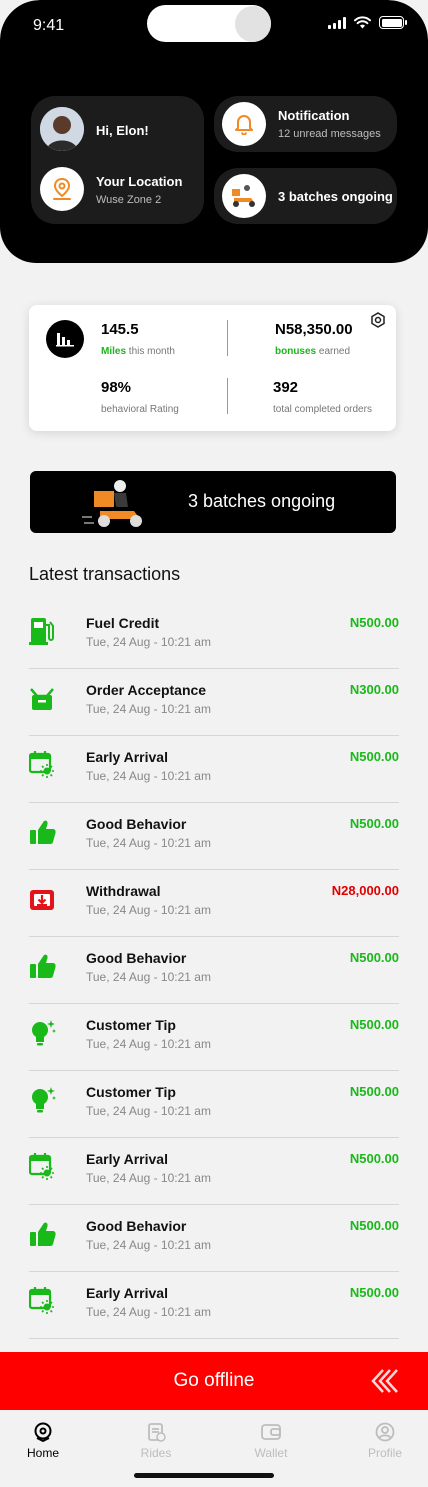  I want to click on orders-label: total completed orders, so click(322, 409).